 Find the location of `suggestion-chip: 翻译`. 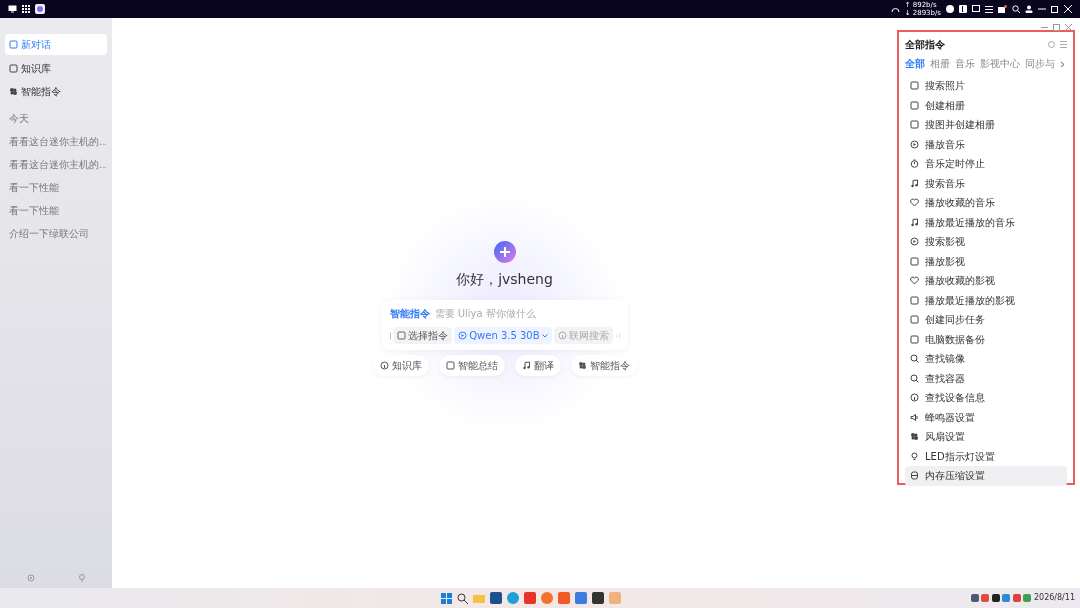

suggestion-chip: 翻译 is located at coordinates (537, 365).